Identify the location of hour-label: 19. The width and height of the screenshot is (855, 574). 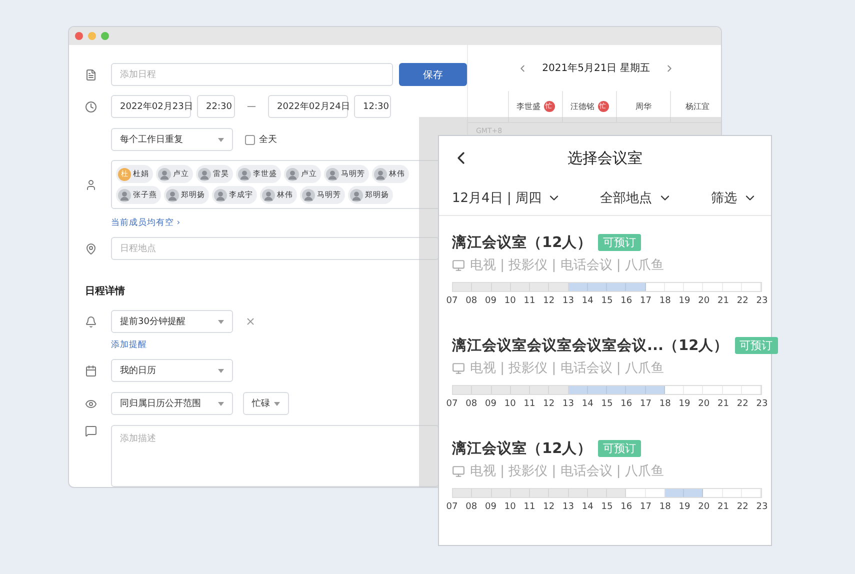
(684, 507).